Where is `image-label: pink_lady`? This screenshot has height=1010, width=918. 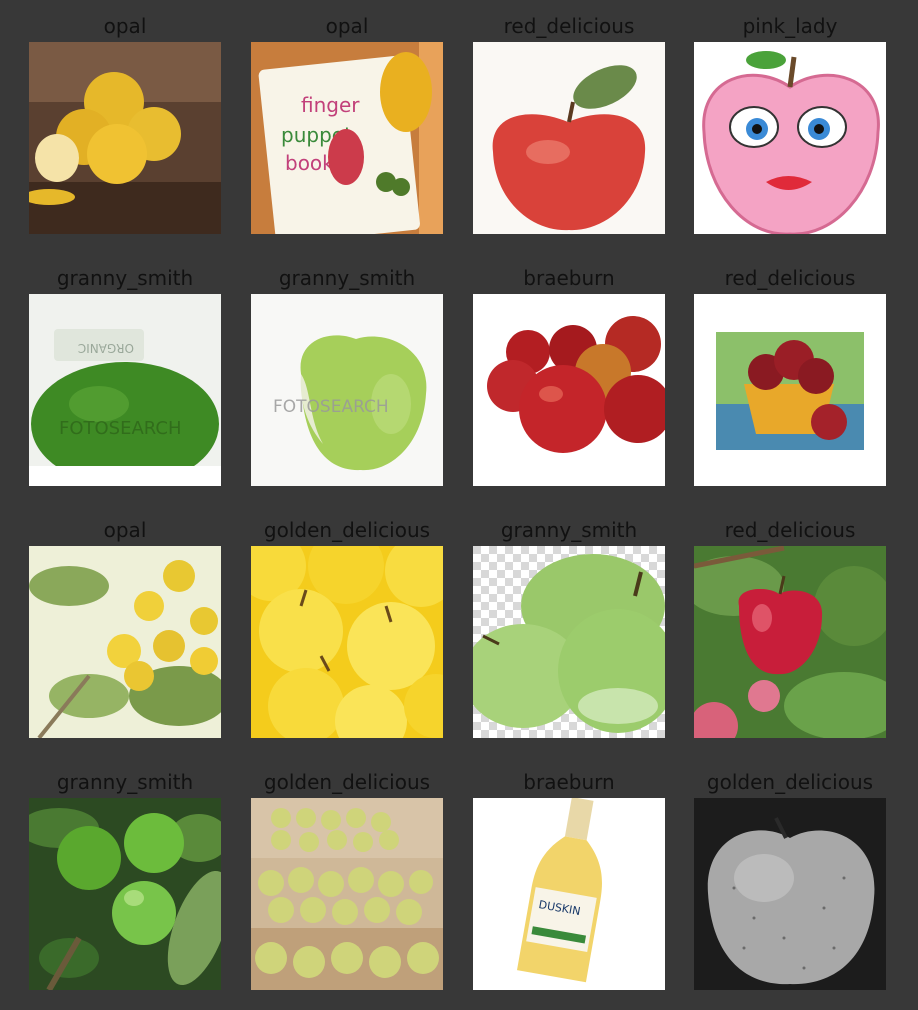
image-label: pink_lady is located at coordinates (790, 26).